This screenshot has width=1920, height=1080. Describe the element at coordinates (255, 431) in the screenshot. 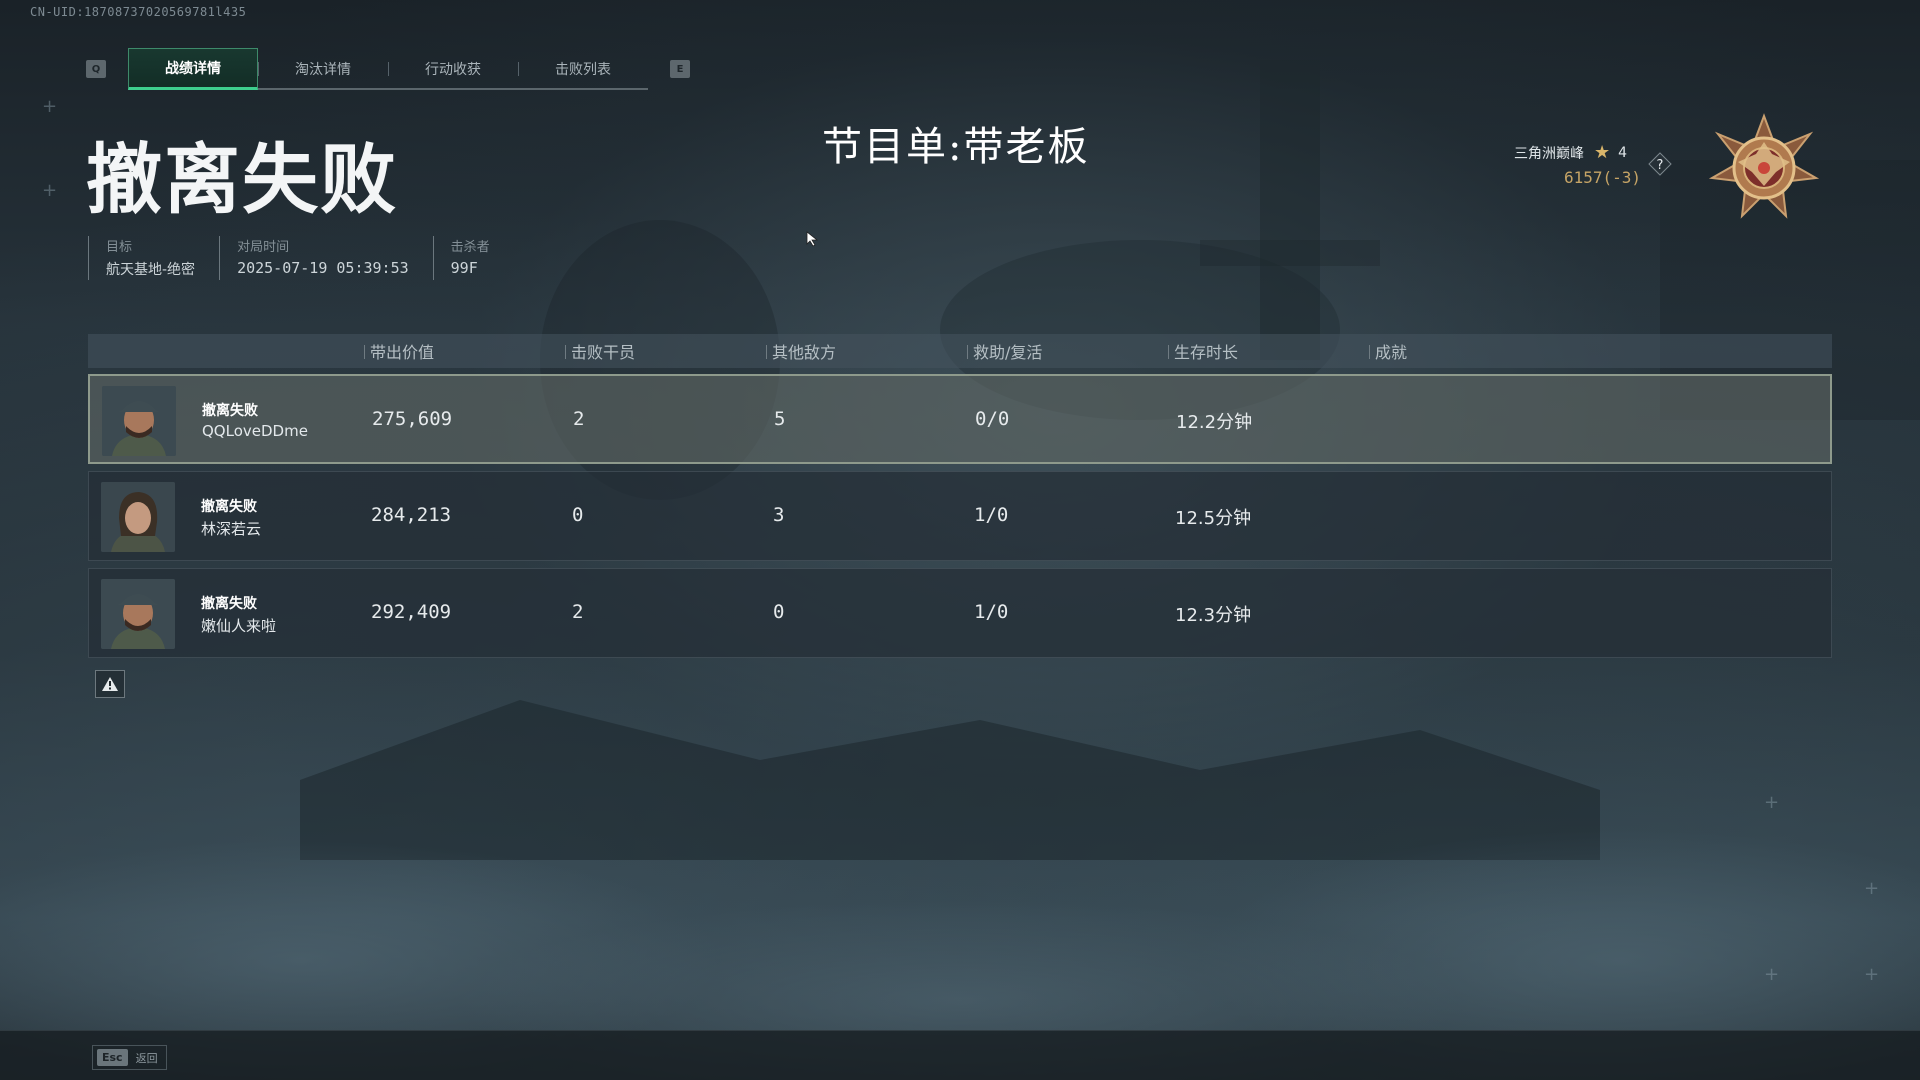

I see `row-player-name: QQLoveDDme` at that location.